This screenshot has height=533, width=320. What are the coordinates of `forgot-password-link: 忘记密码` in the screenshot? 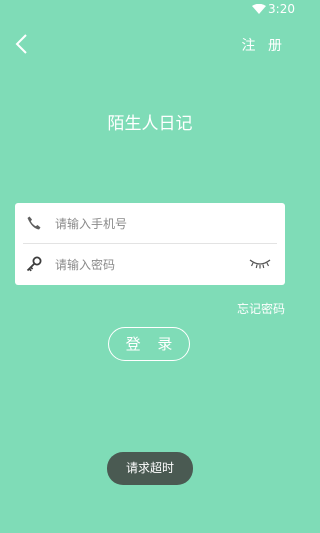 It's located at (261, 308).